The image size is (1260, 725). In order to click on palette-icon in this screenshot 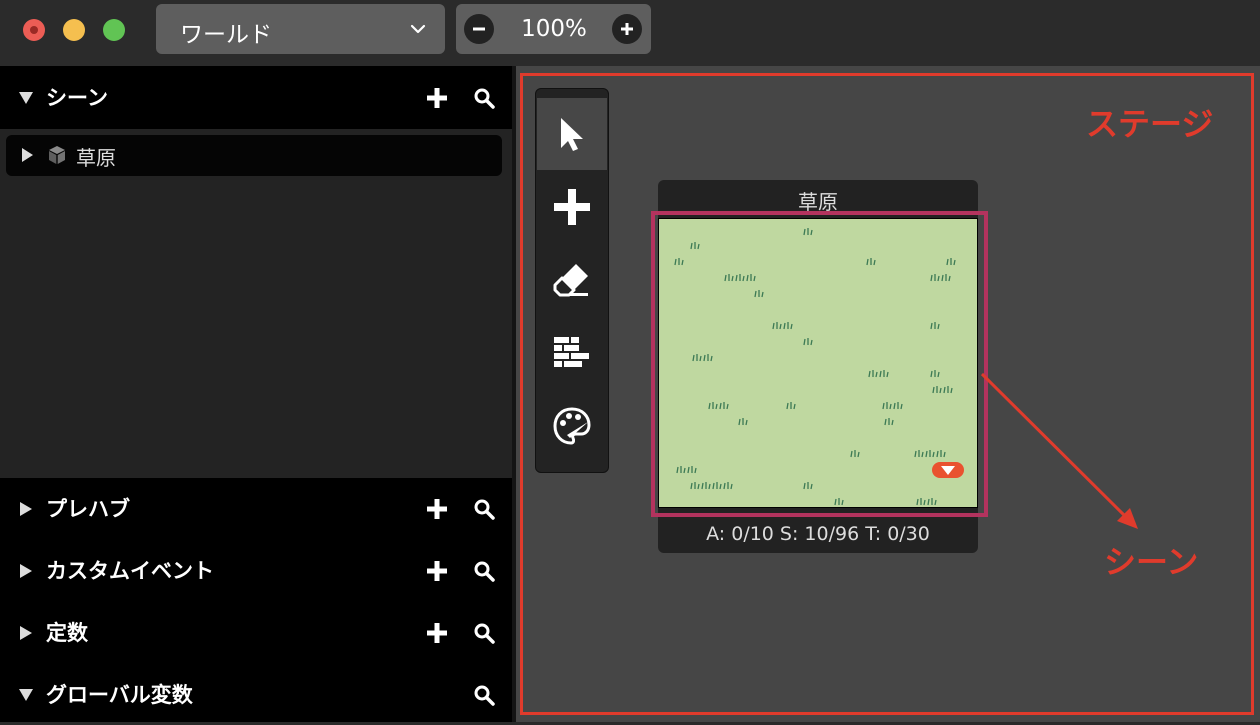, I will do `click(572, 426)`.